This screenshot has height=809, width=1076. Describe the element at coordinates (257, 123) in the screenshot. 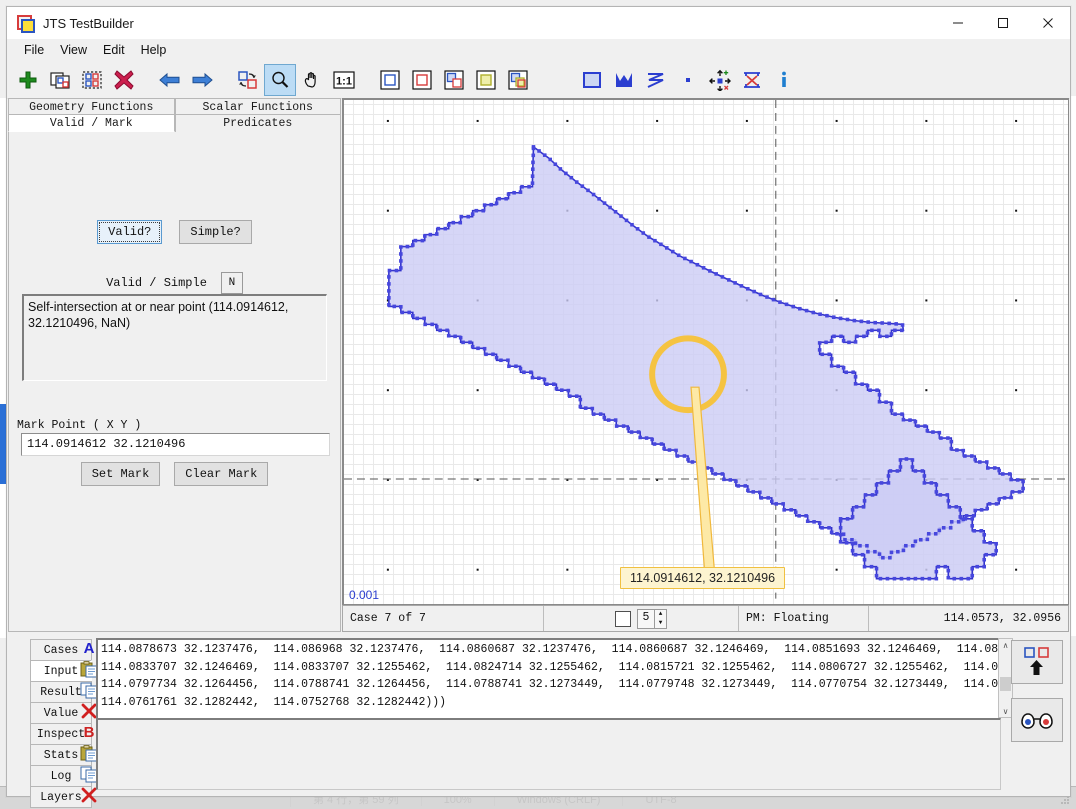

I see `tab-predicates: Predicates` at that location.